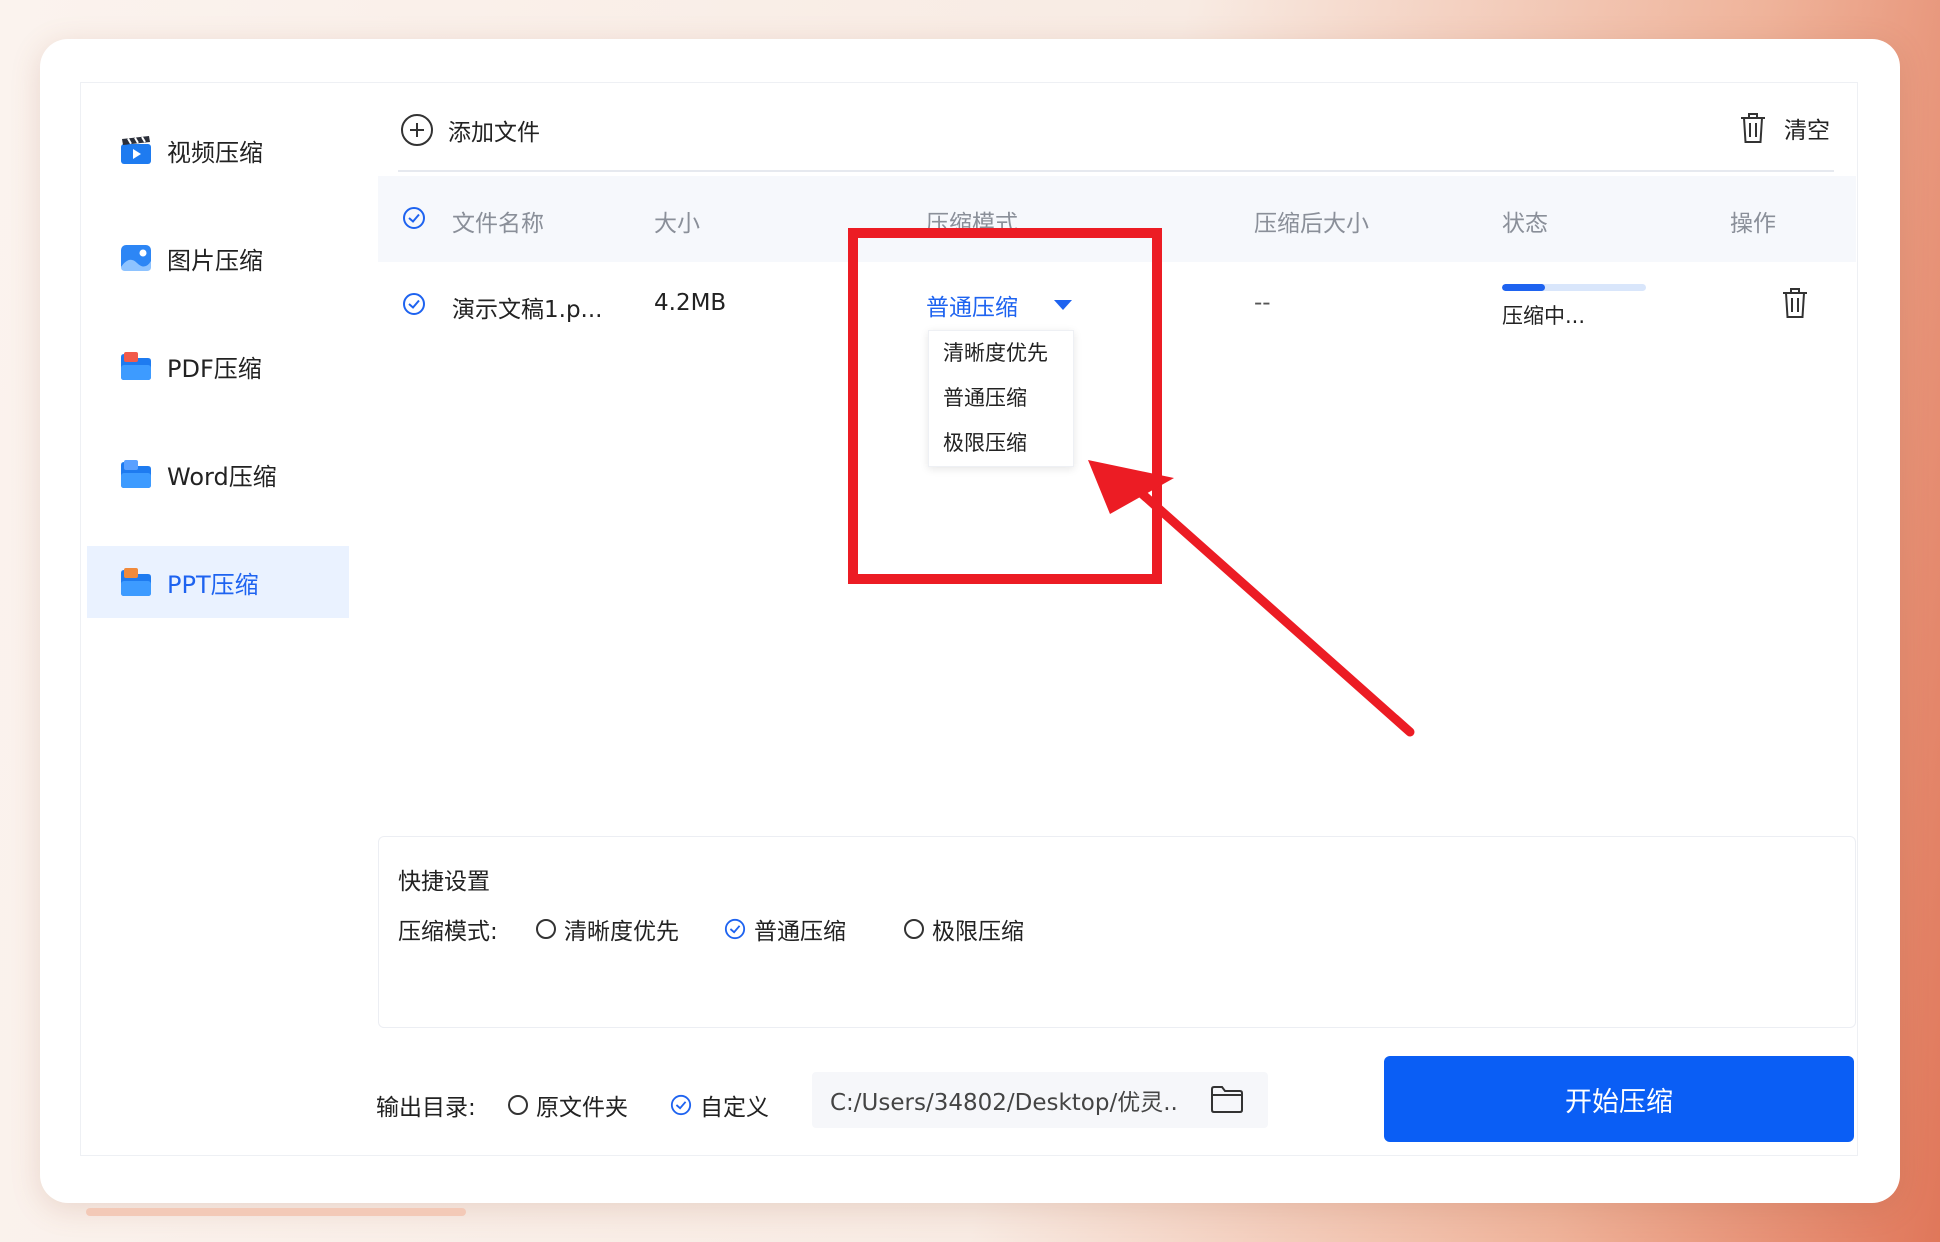 This screenshot has height=1242, width=1940. What do you see at coordinates (621, 932) in the screenshot?
I see `radio-label: 清晰度优先` at bounding box center [621, 932].